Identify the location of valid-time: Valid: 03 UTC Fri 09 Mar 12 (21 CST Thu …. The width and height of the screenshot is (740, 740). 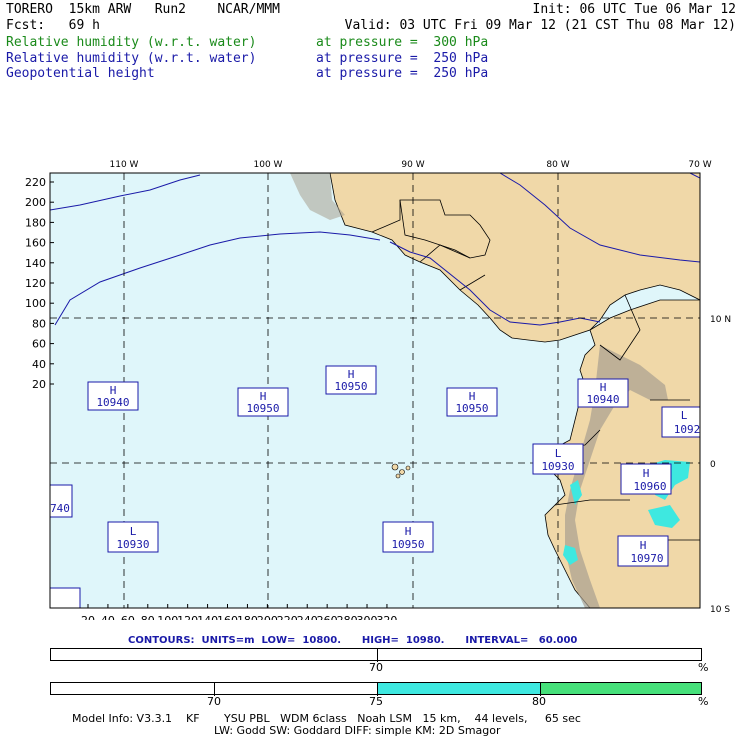
(540, 25).